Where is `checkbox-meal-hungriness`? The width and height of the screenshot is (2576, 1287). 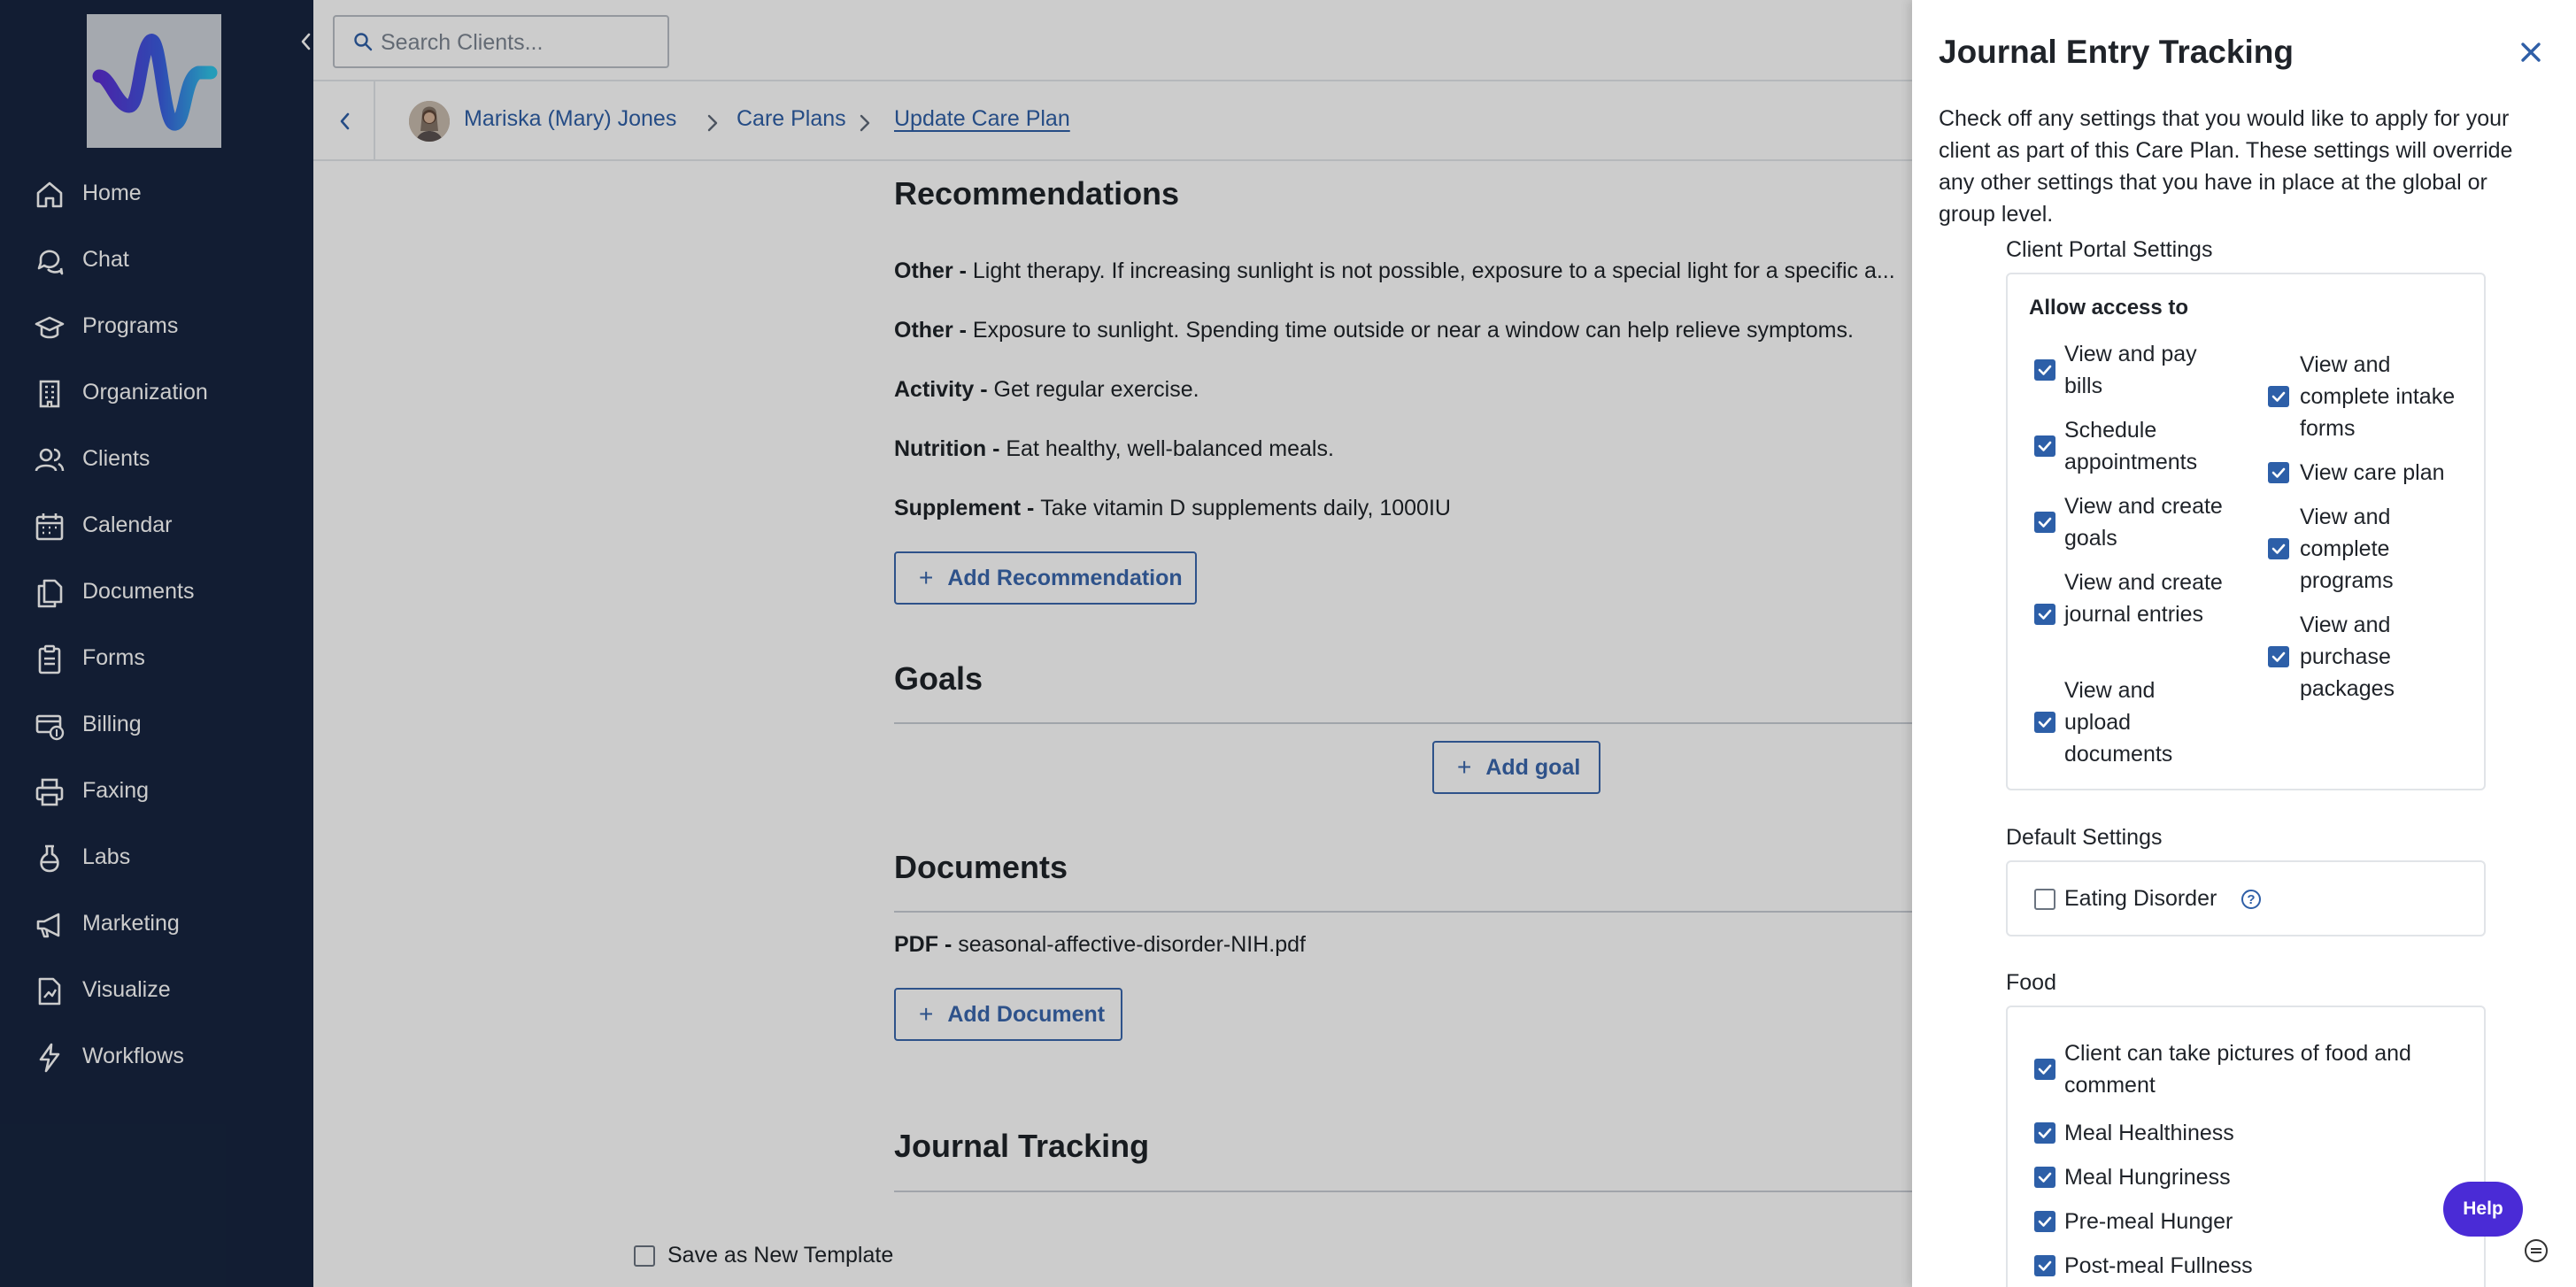
checkbox-meal-hungriness is located at coordinates (2044, 1177).